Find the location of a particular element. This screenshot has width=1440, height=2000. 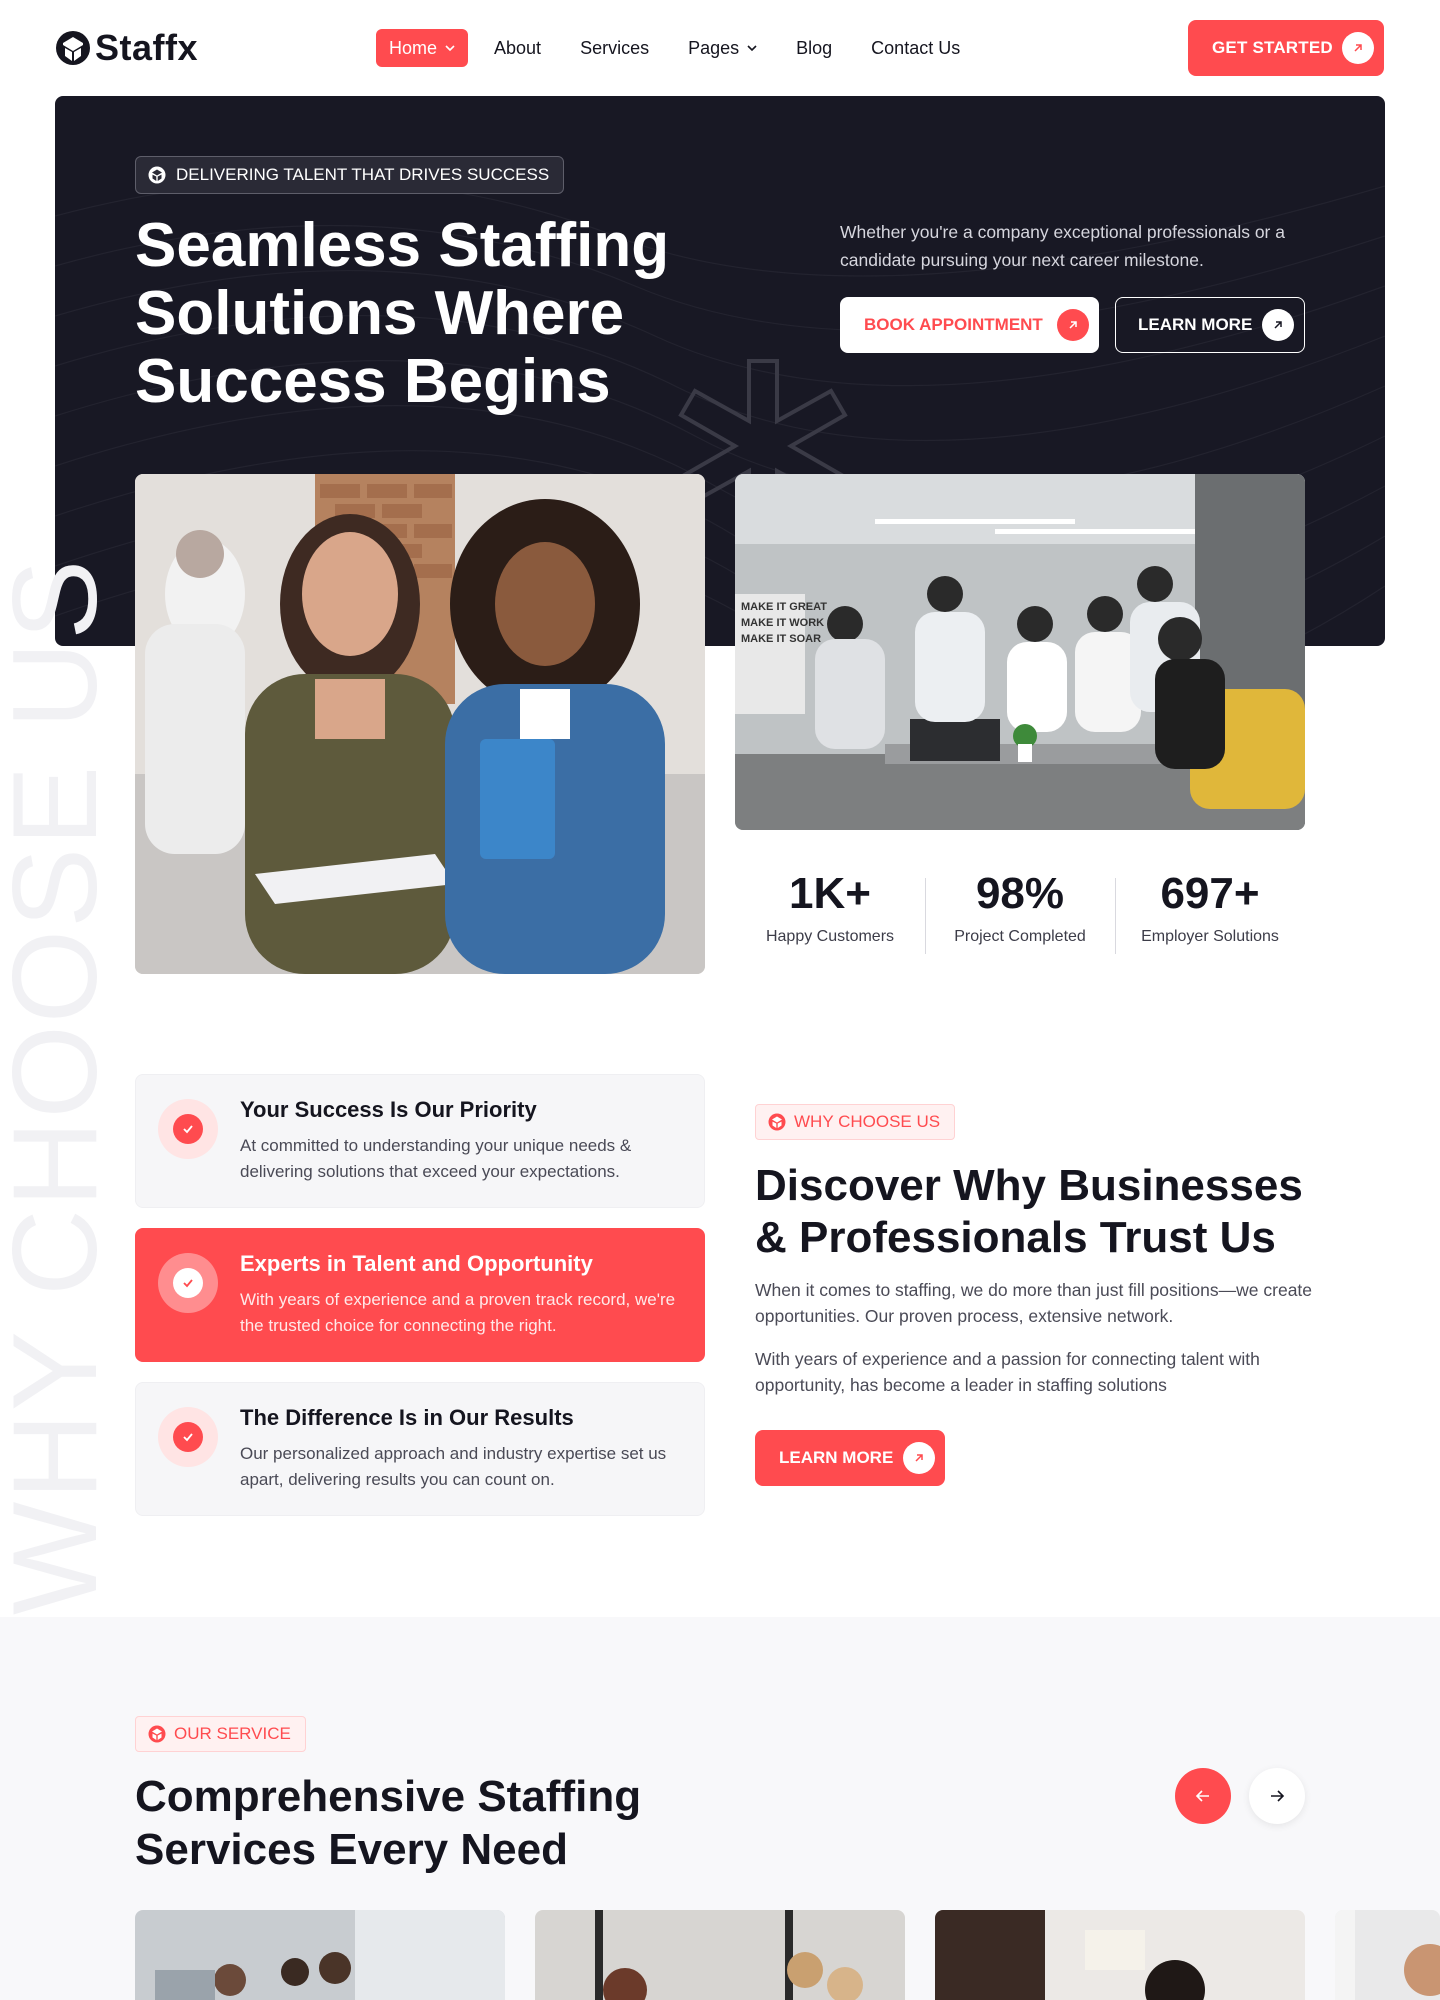

stat-item: 1K+ Happy Customers is located at coordinates (830, 913).